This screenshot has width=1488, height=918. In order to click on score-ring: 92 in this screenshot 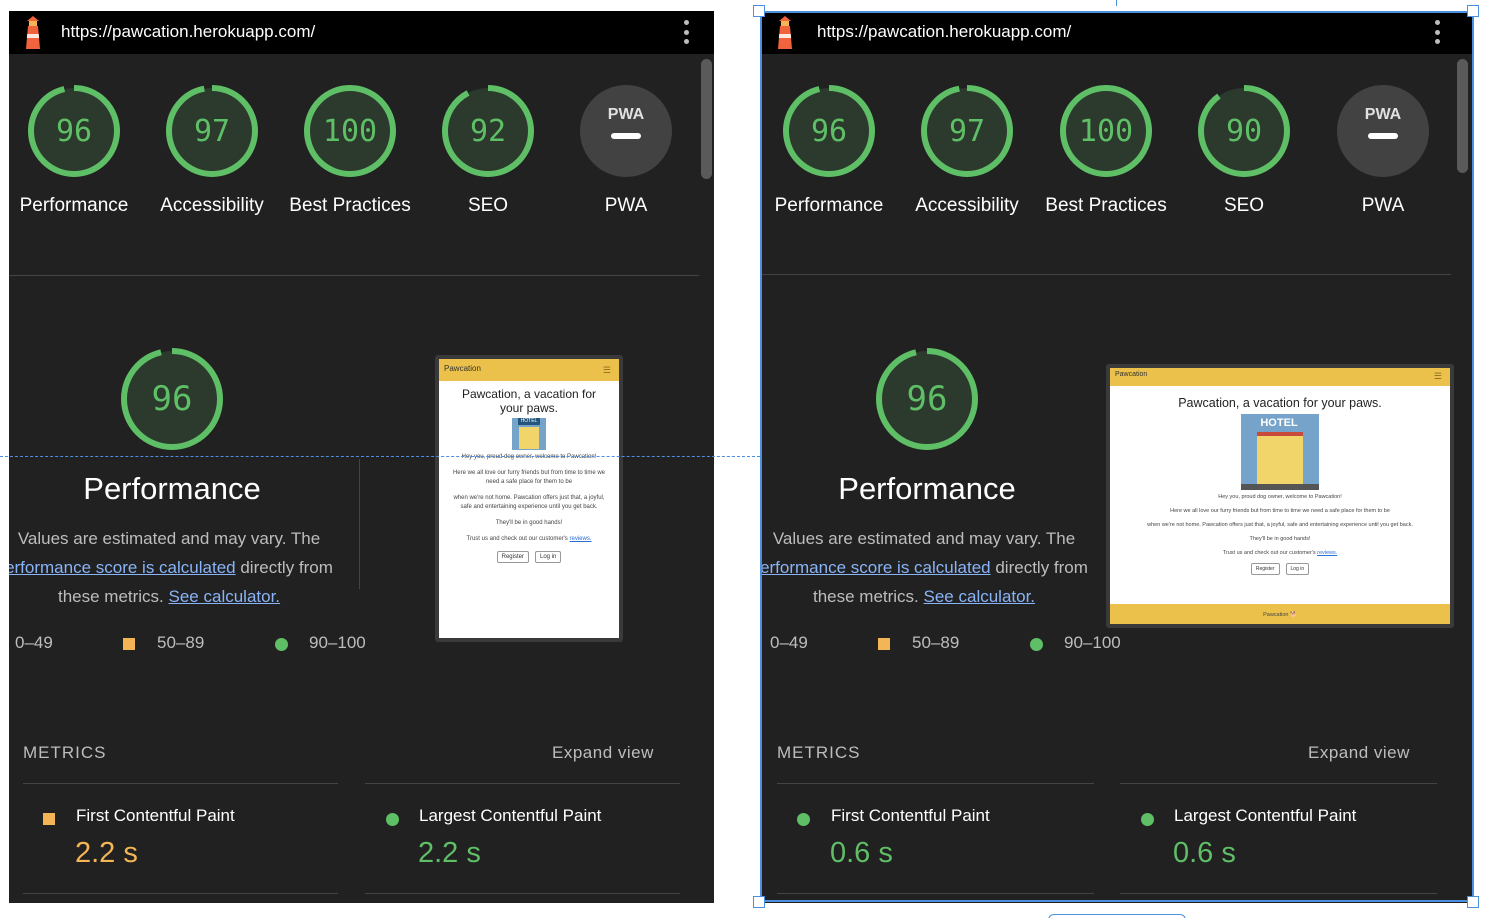, I will do `click(488, 131)`.